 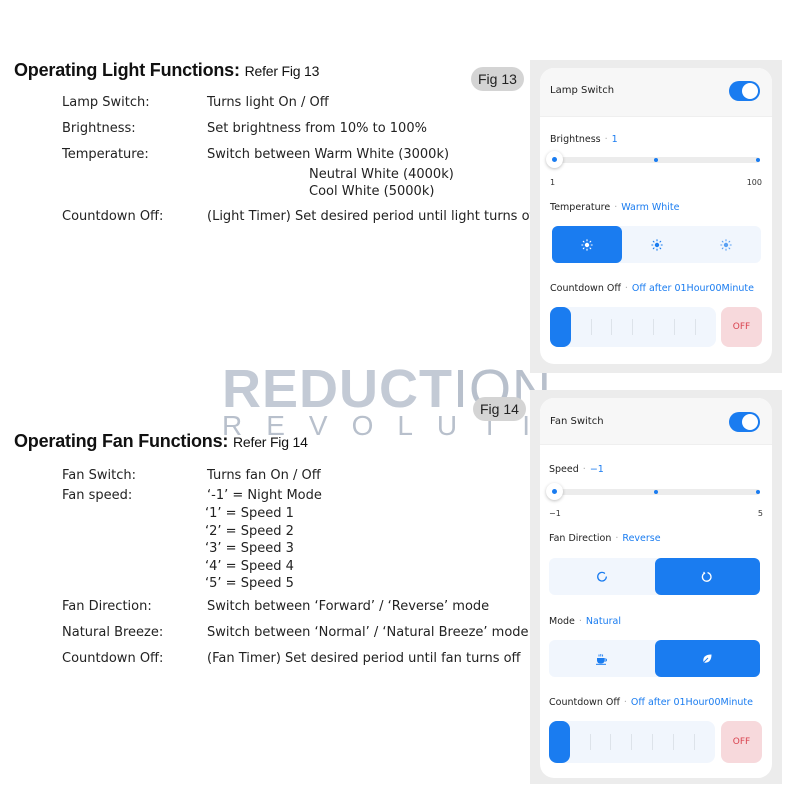 I want to click on lamp-switch-toggle, so click(x=744, y=91).